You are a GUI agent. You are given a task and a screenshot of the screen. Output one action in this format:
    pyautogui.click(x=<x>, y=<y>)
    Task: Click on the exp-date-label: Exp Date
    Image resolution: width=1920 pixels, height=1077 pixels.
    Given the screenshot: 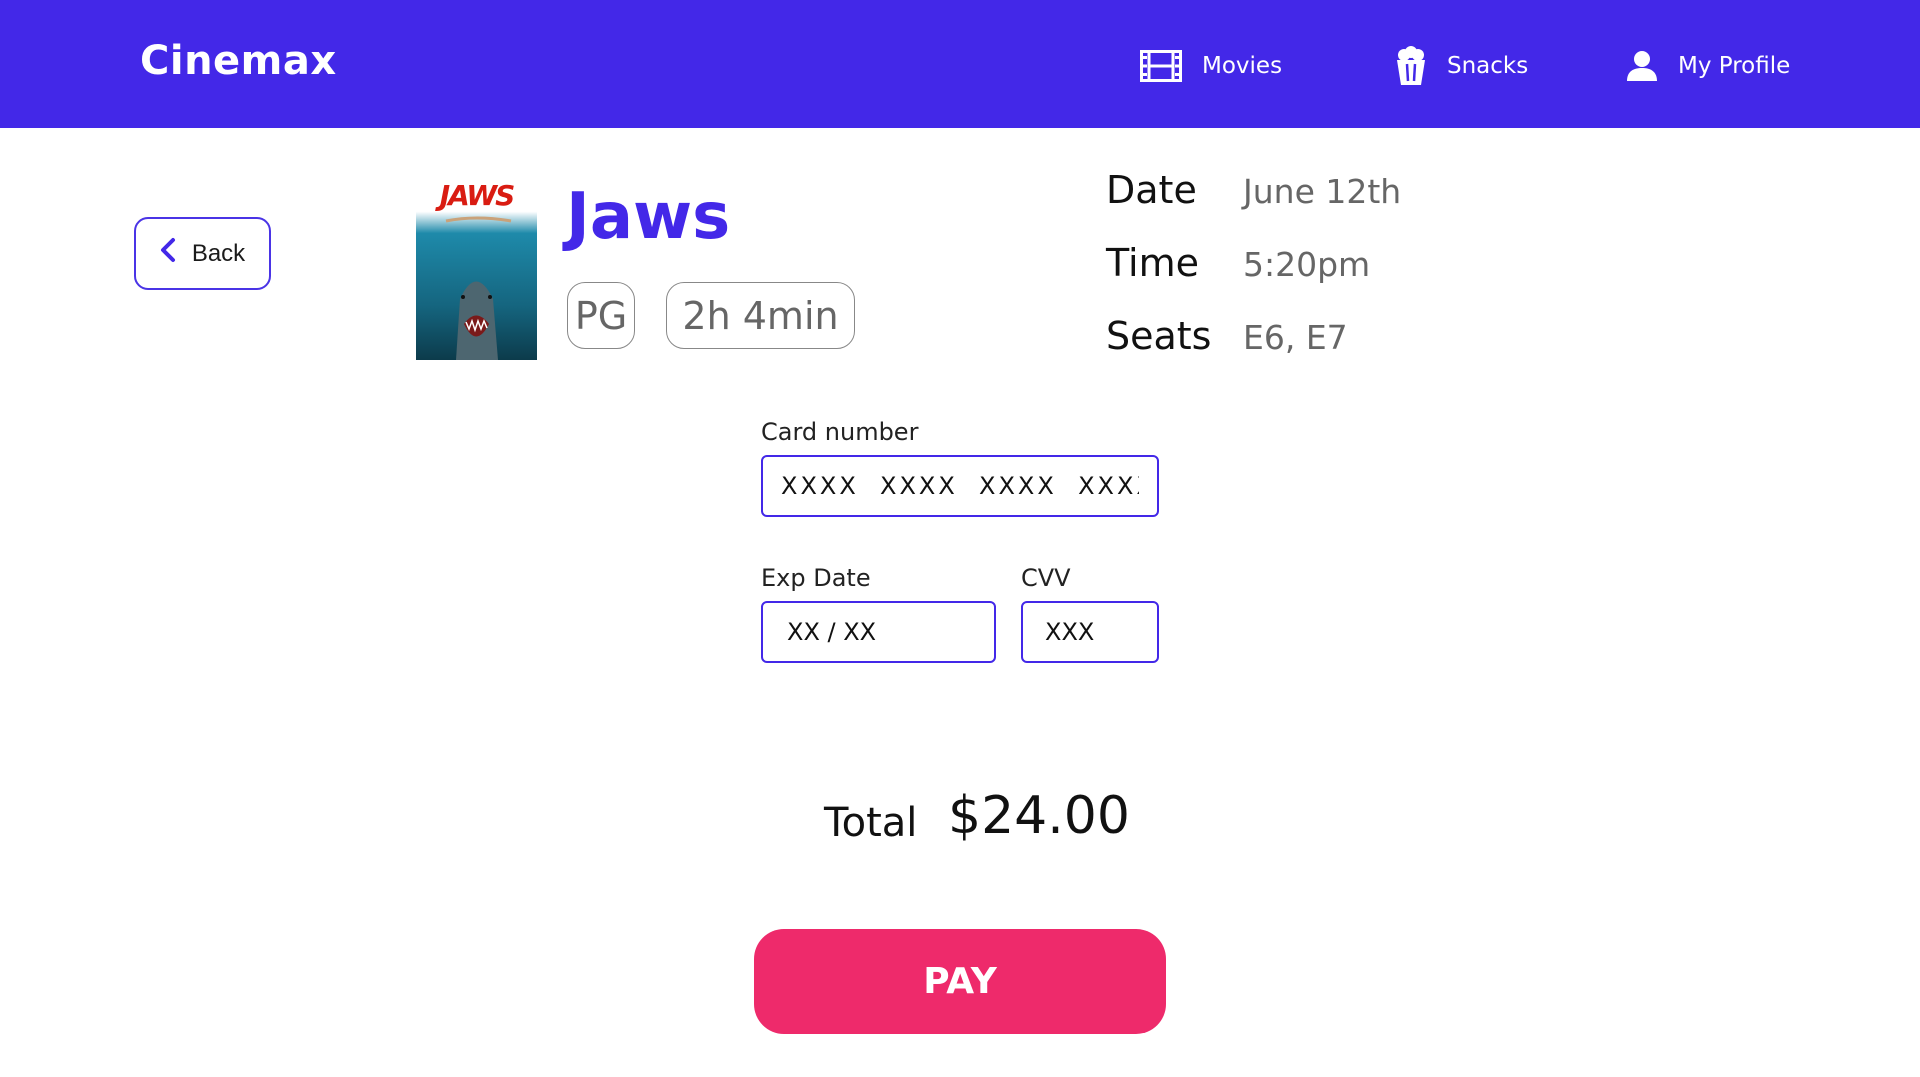 What is the action you would take?
    pyautogui.click(x=816, y=578)
    